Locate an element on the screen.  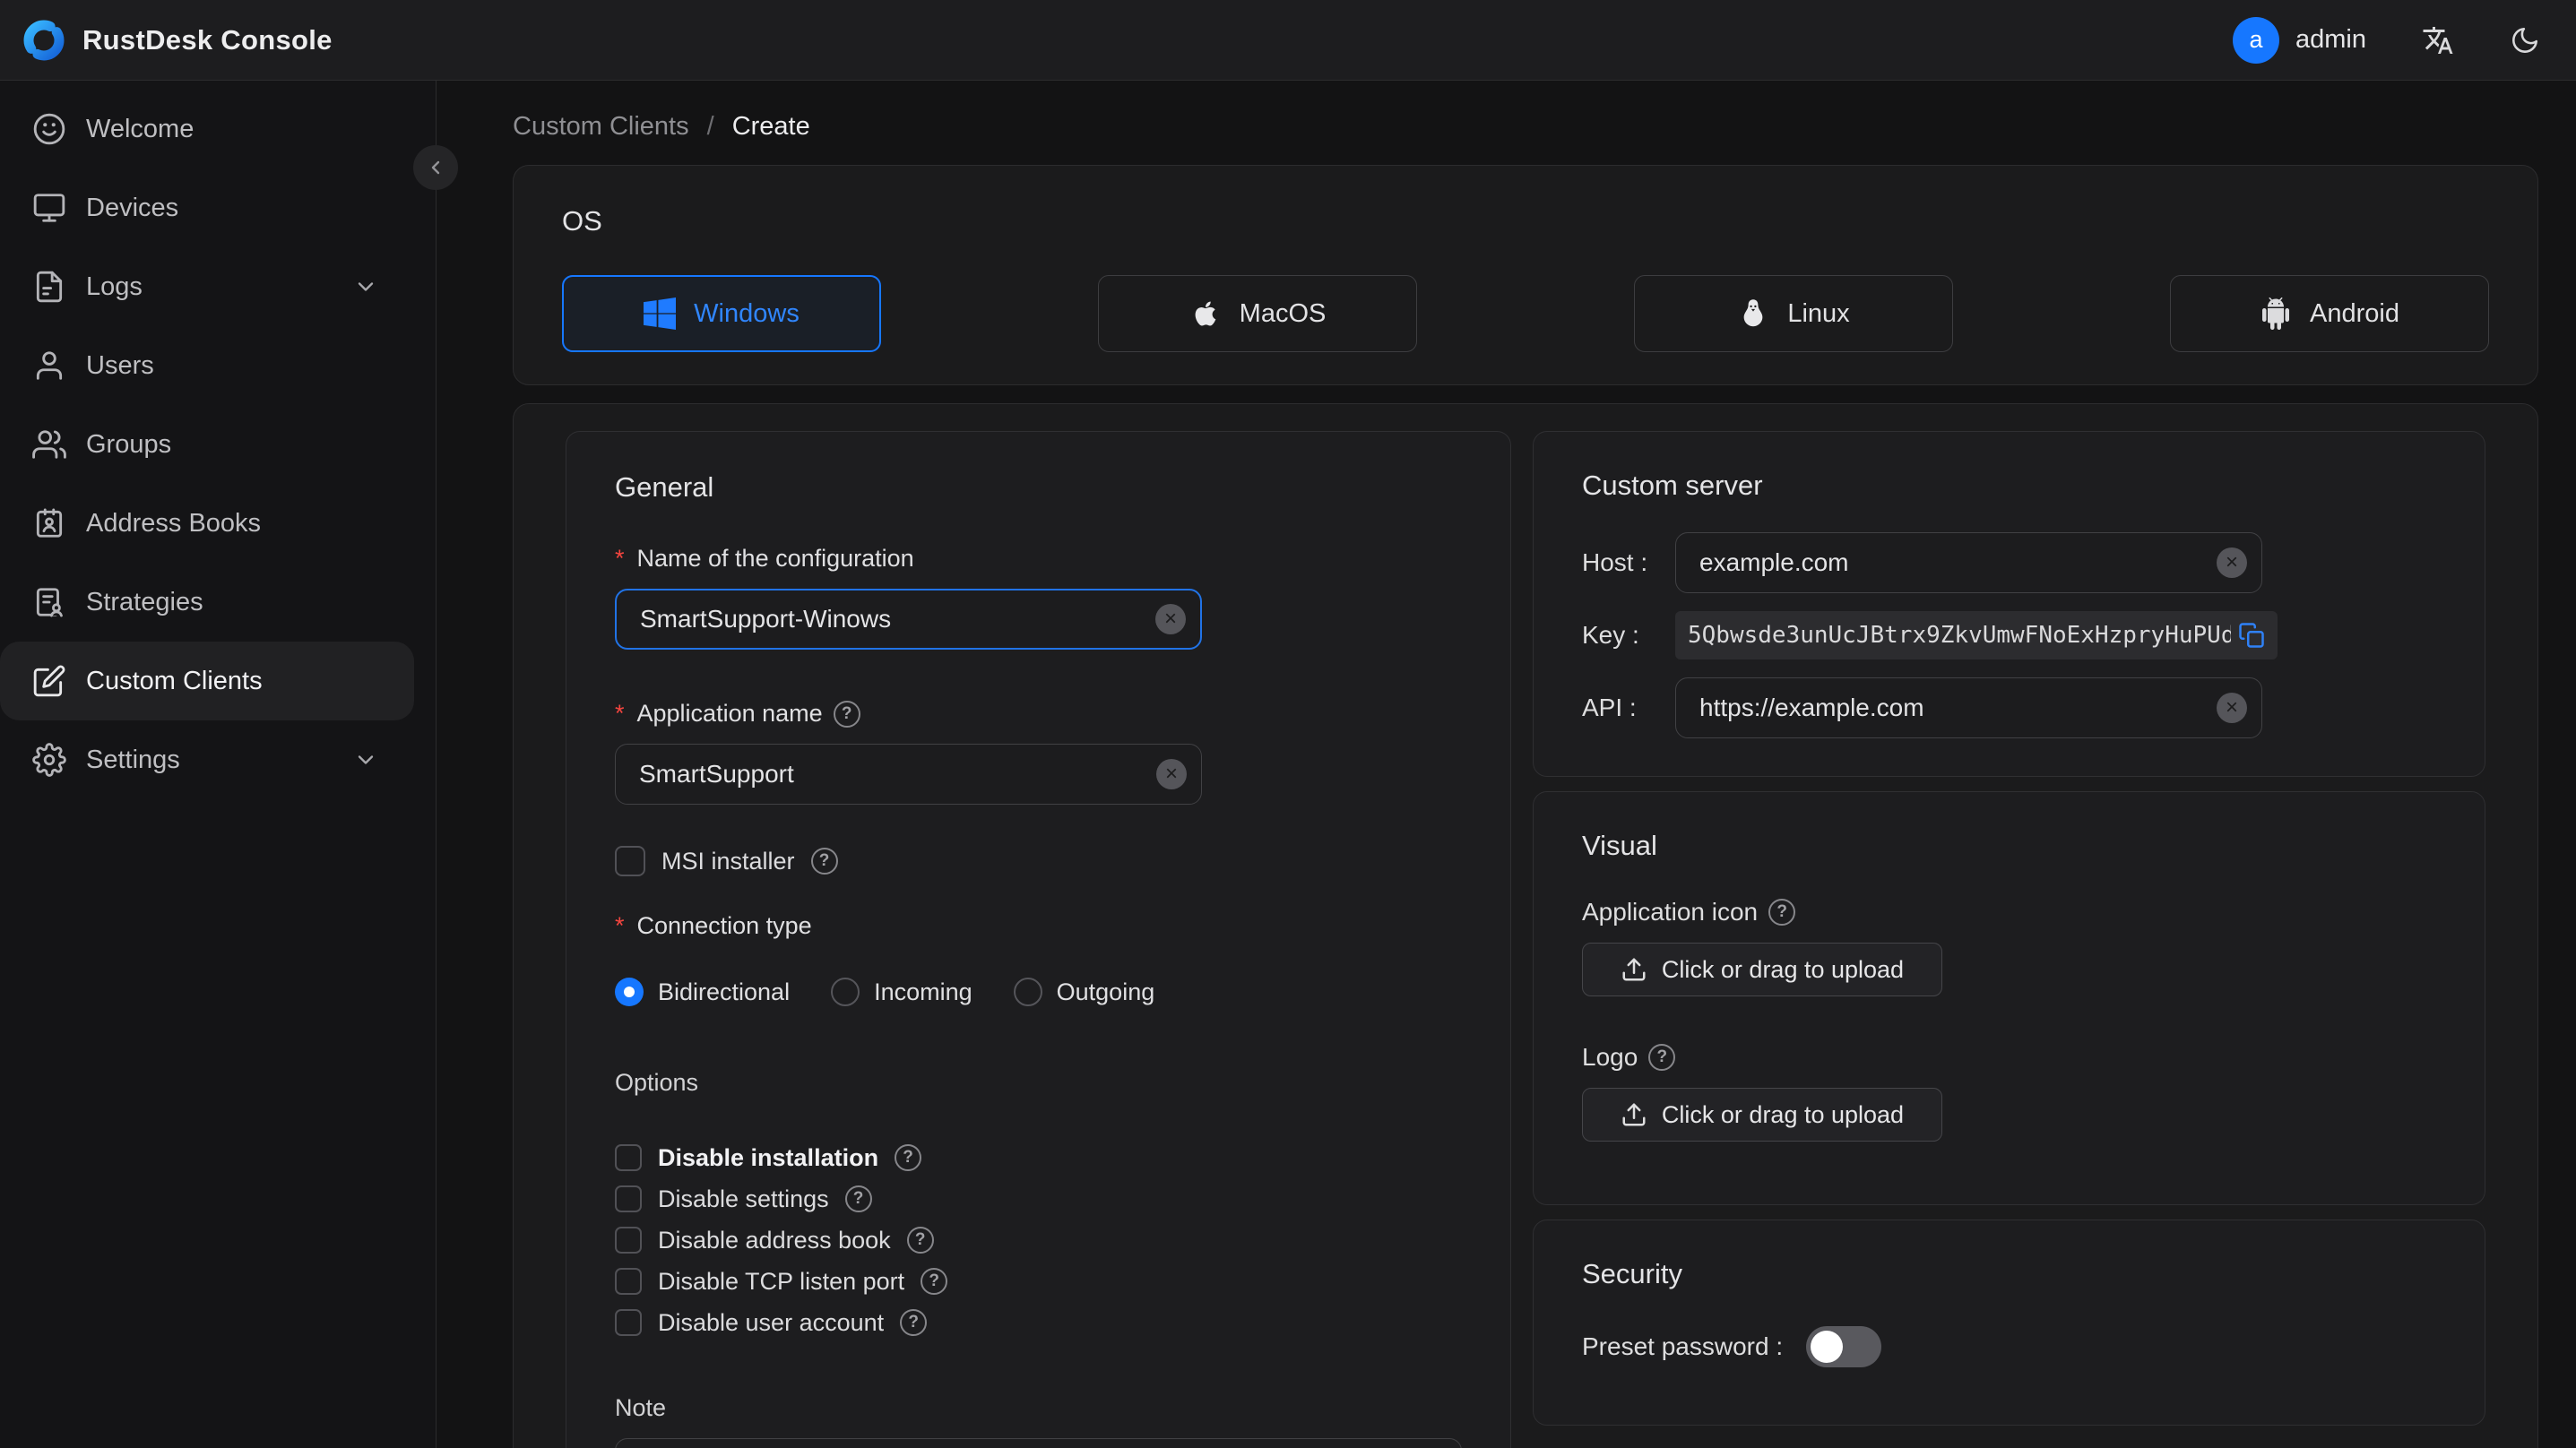
linux-icon is located at coordinates (1753, 313).